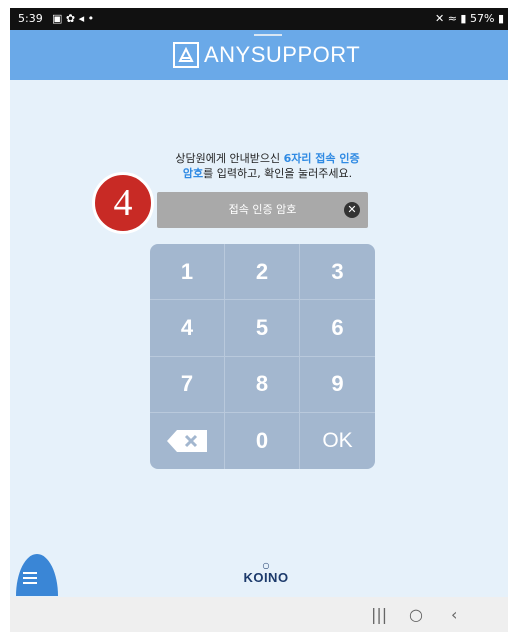  Describe the element at coordinates (187, 328) in the screenshot. I see `key-4: 4` at that location.